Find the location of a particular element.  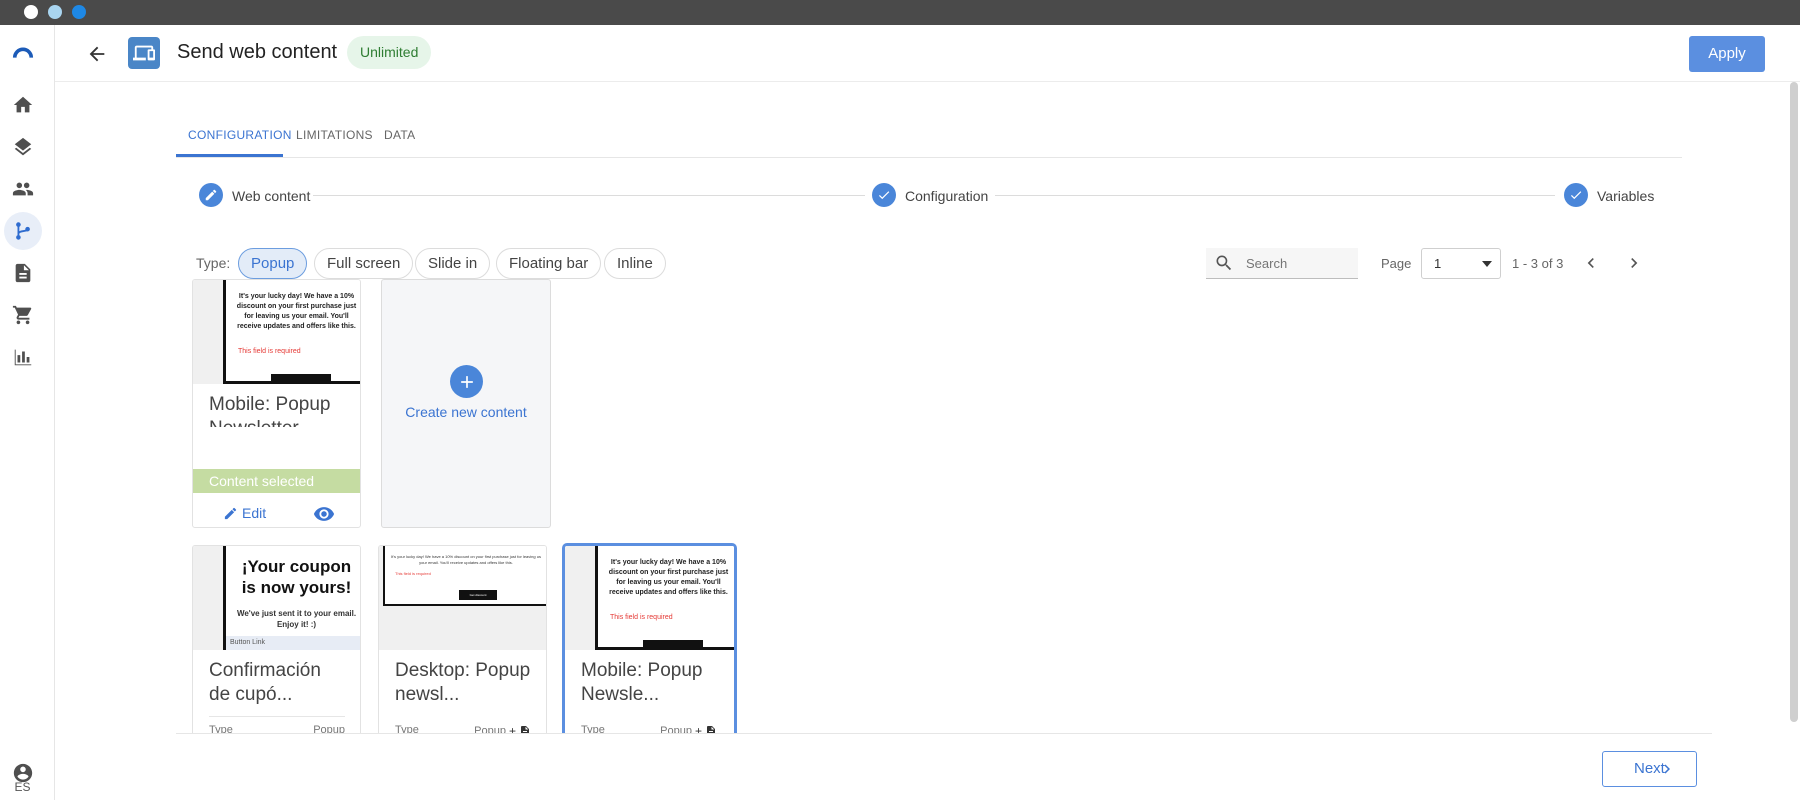

chip-floating-bar: Floating bar is located at coordinates (549, 263).